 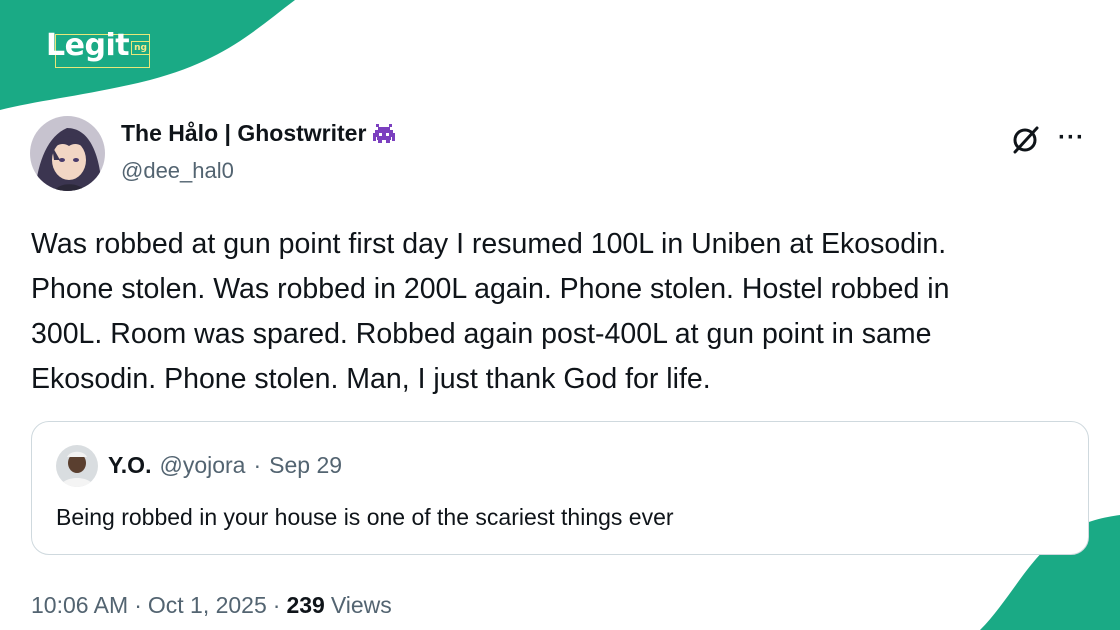 I want to click on logo-suffix: ng, so click(x=140, y=47).